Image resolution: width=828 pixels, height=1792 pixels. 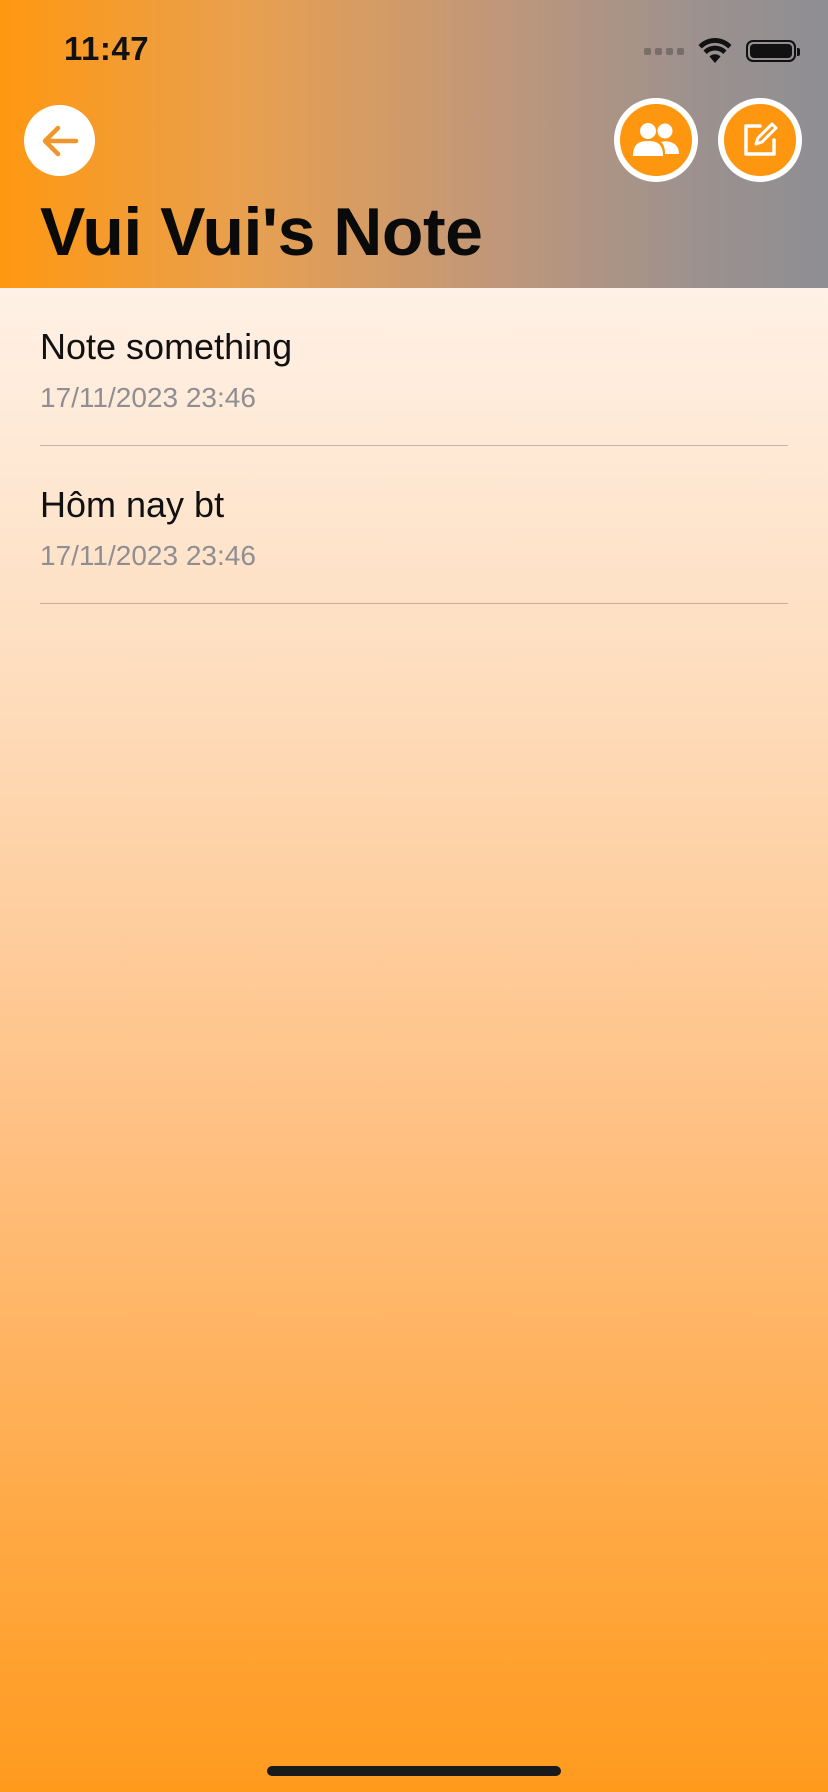 What do you see at coordinates (715, 50) in the screenshot?
I see `wifi-icon` at bounding box center [715, 50].